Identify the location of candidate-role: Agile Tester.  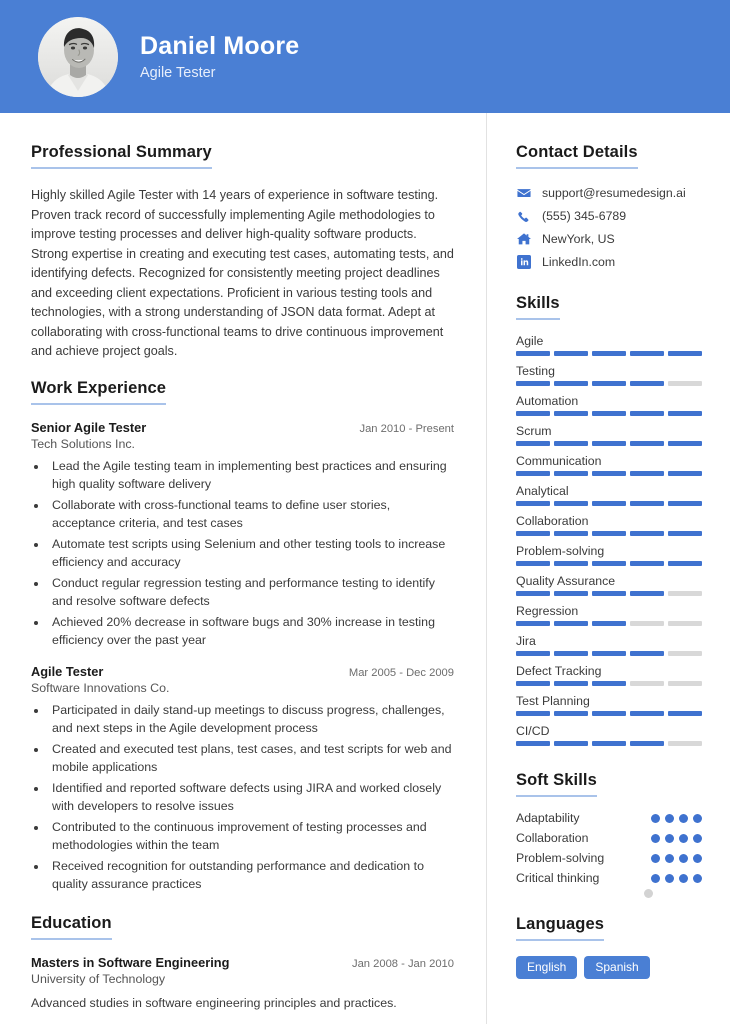
(178, 73).